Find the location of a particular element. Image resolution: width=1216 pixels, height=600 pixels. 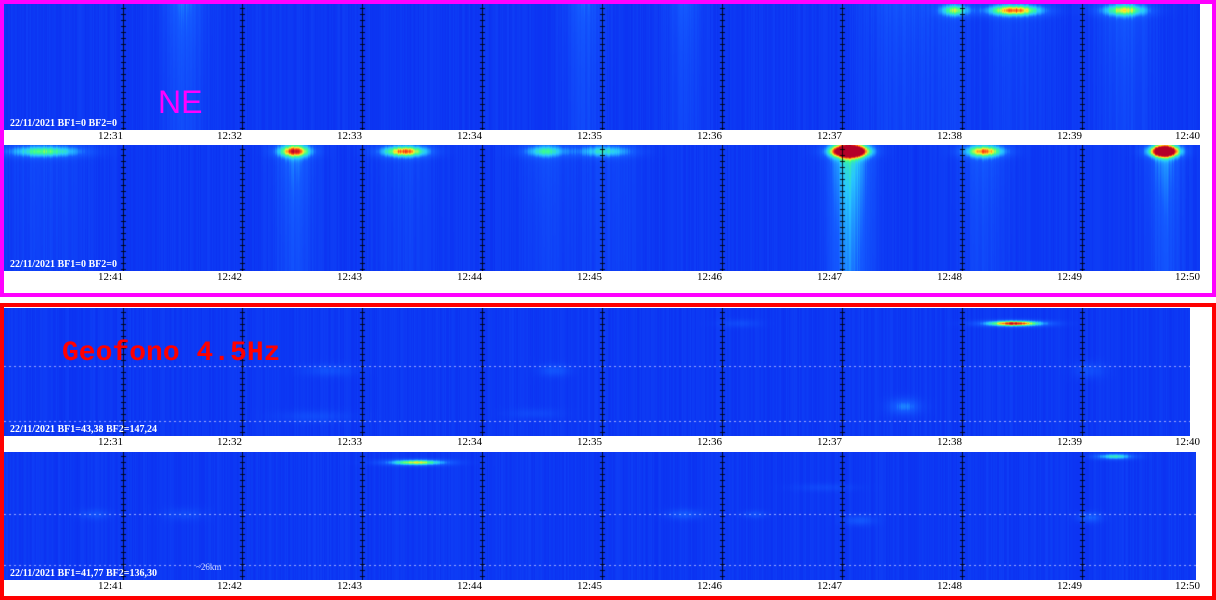

distance-label: ~26km is located at coordinates (209, 567).